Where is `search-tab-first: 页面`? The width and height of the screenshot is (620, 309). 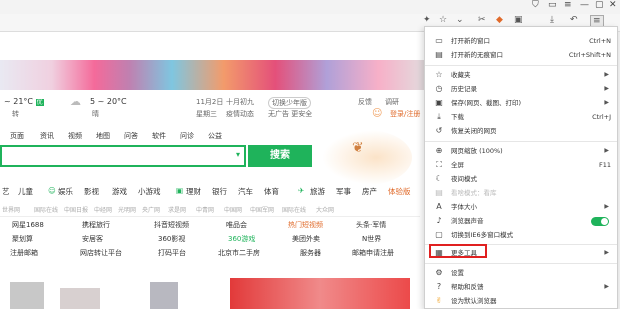
search-tab-first: 页面 is located at coordinates (17, 136).